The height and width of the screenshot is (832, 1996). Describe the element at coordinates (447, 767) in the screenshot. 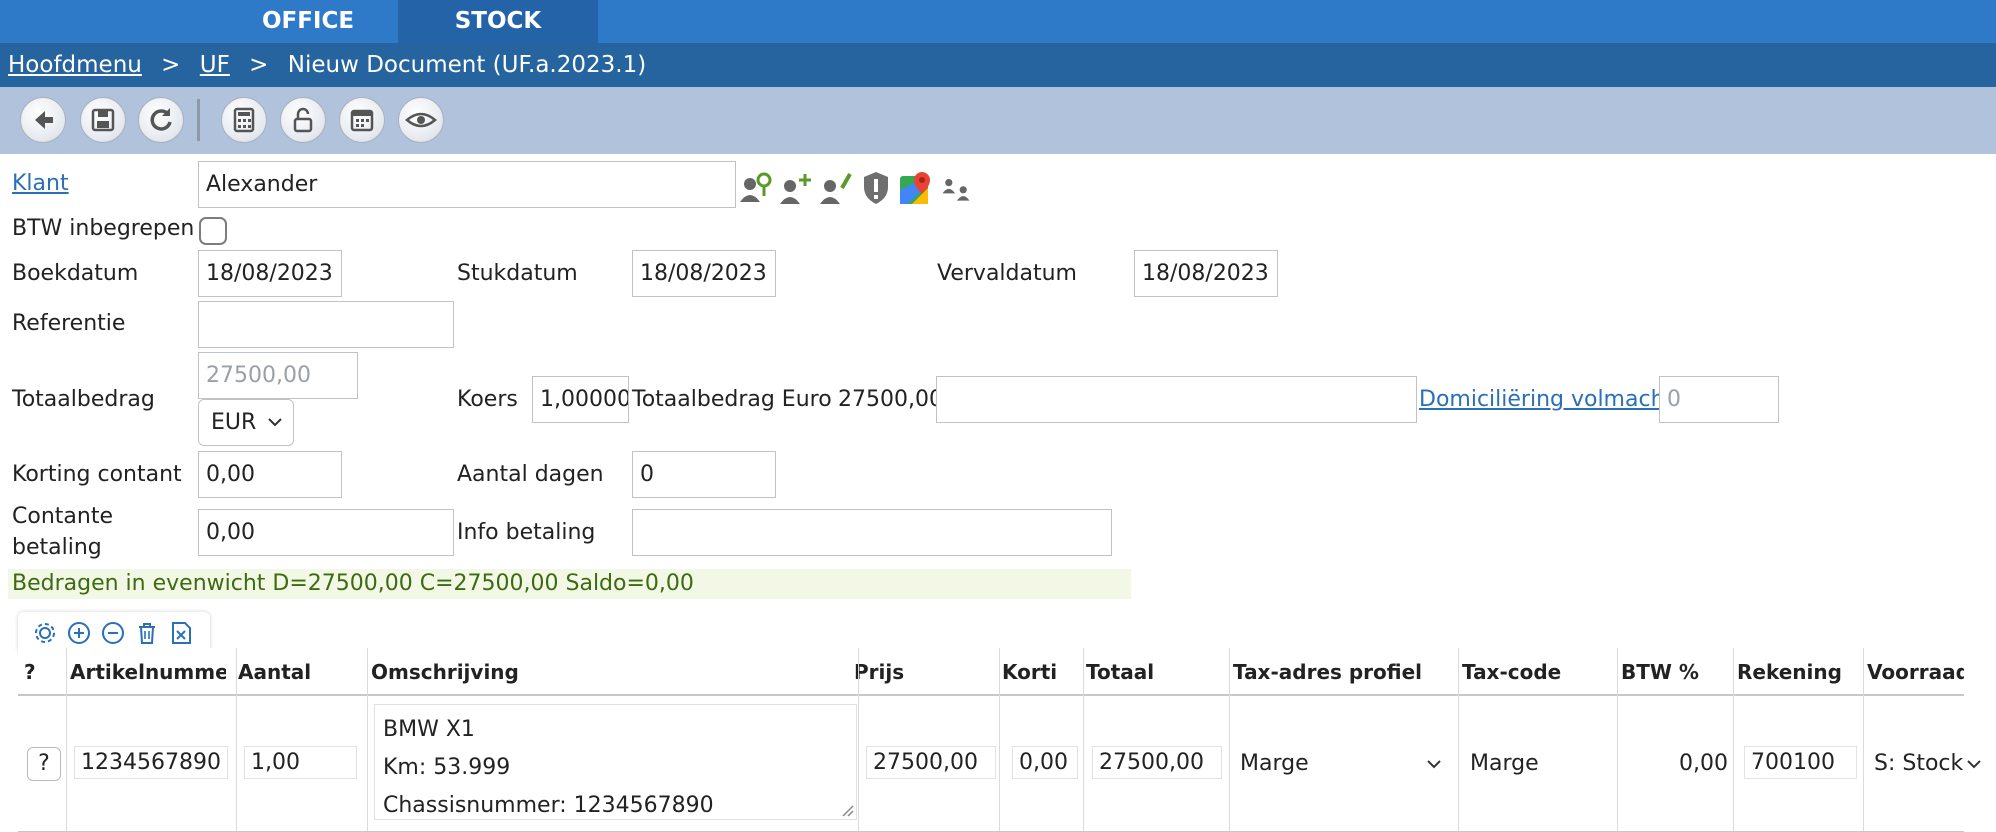

I see `omschrijving-line: Km: 53.999` at that location.